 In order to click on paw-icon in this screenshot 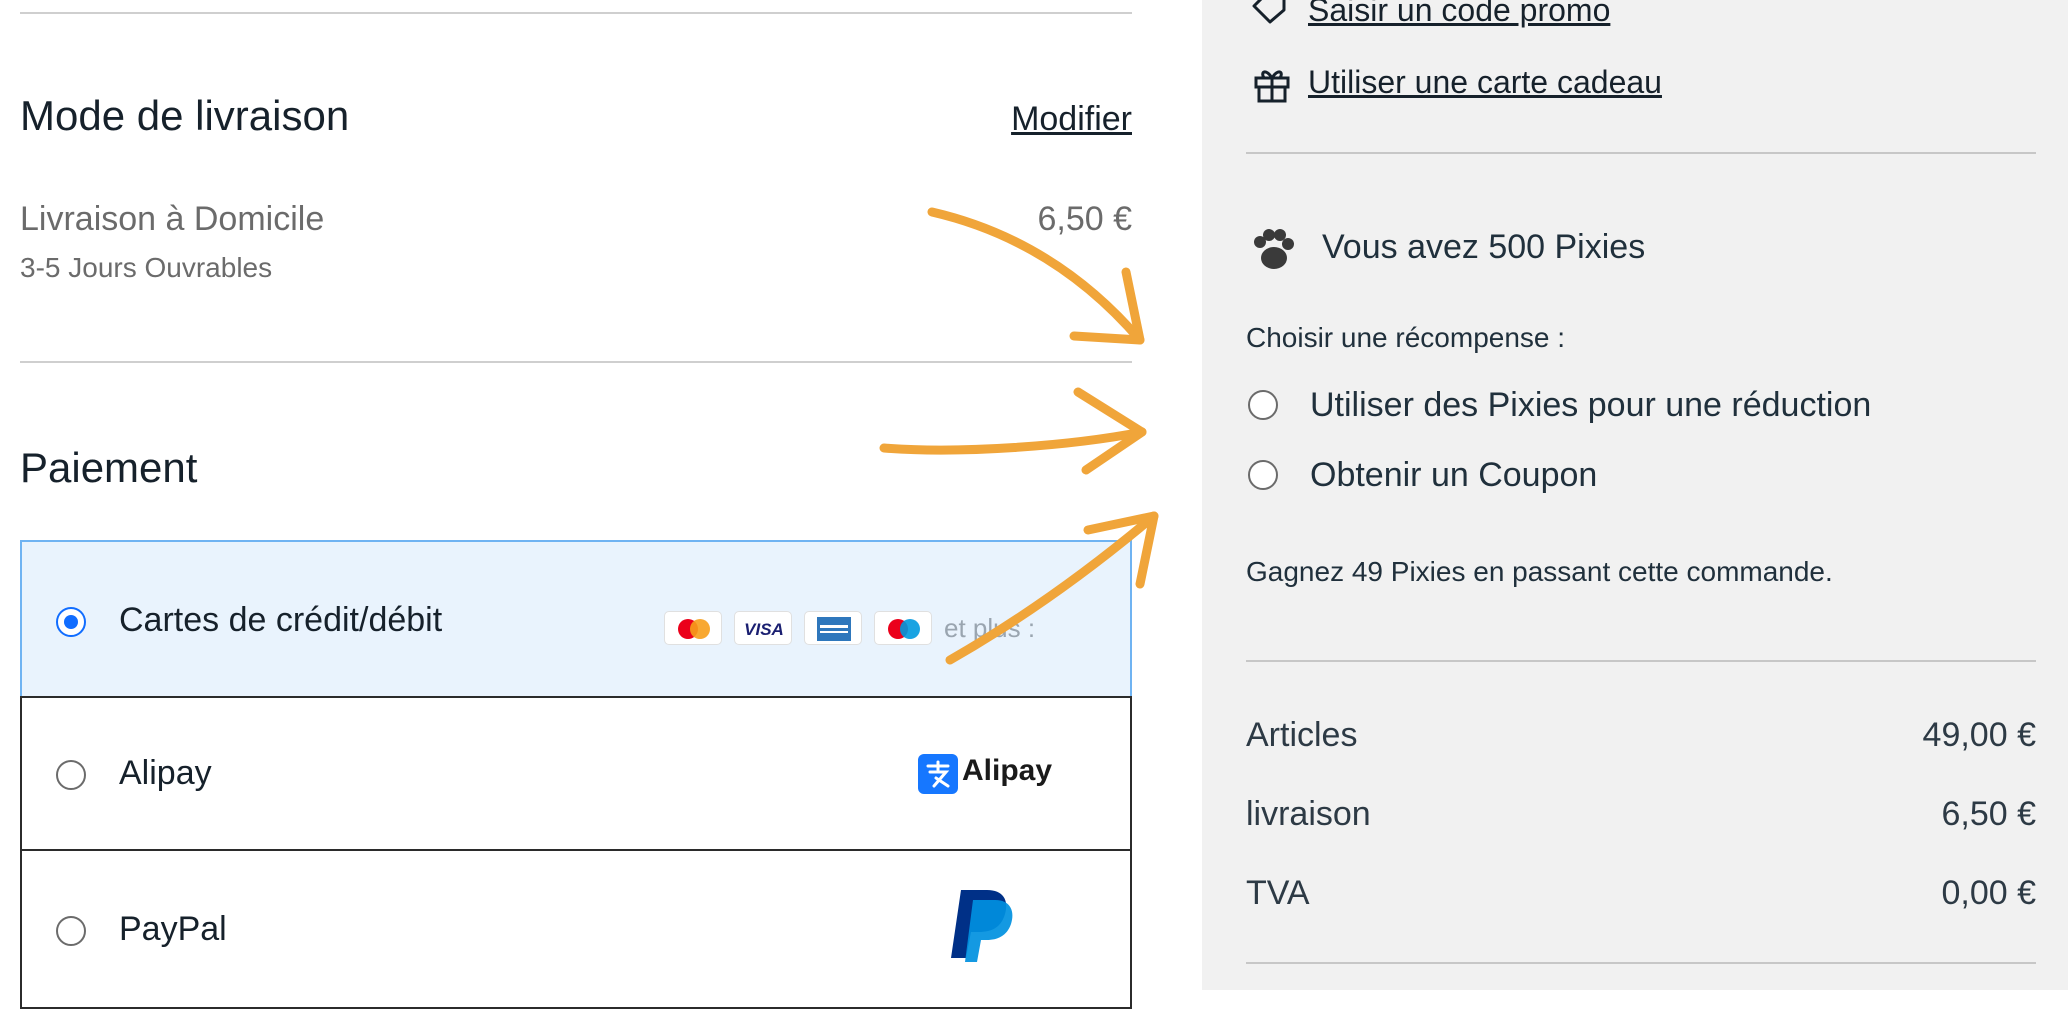, I will do `click(1273, 252)`.